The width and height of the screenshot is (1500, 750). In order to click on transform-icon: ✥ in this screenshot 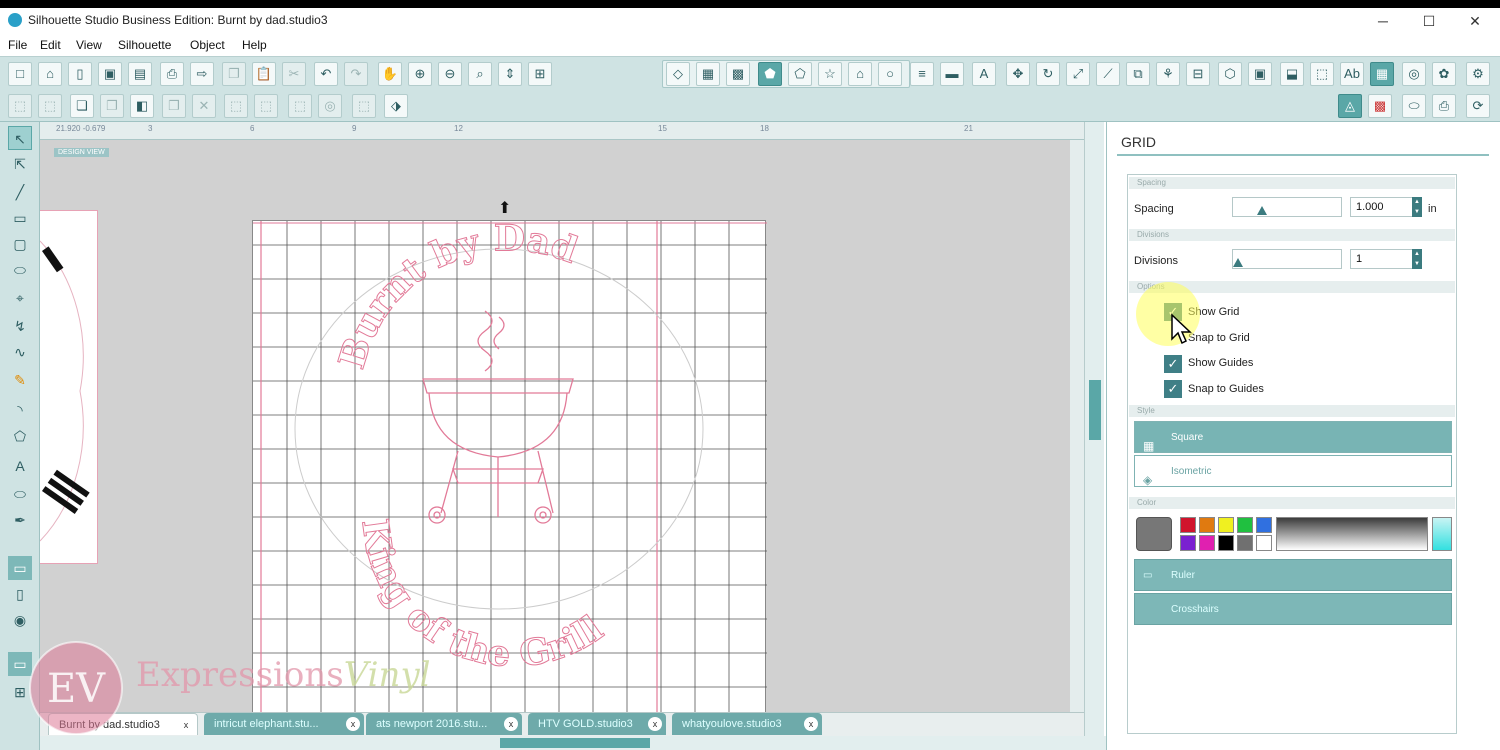, I will do `click(1018, 74)`.